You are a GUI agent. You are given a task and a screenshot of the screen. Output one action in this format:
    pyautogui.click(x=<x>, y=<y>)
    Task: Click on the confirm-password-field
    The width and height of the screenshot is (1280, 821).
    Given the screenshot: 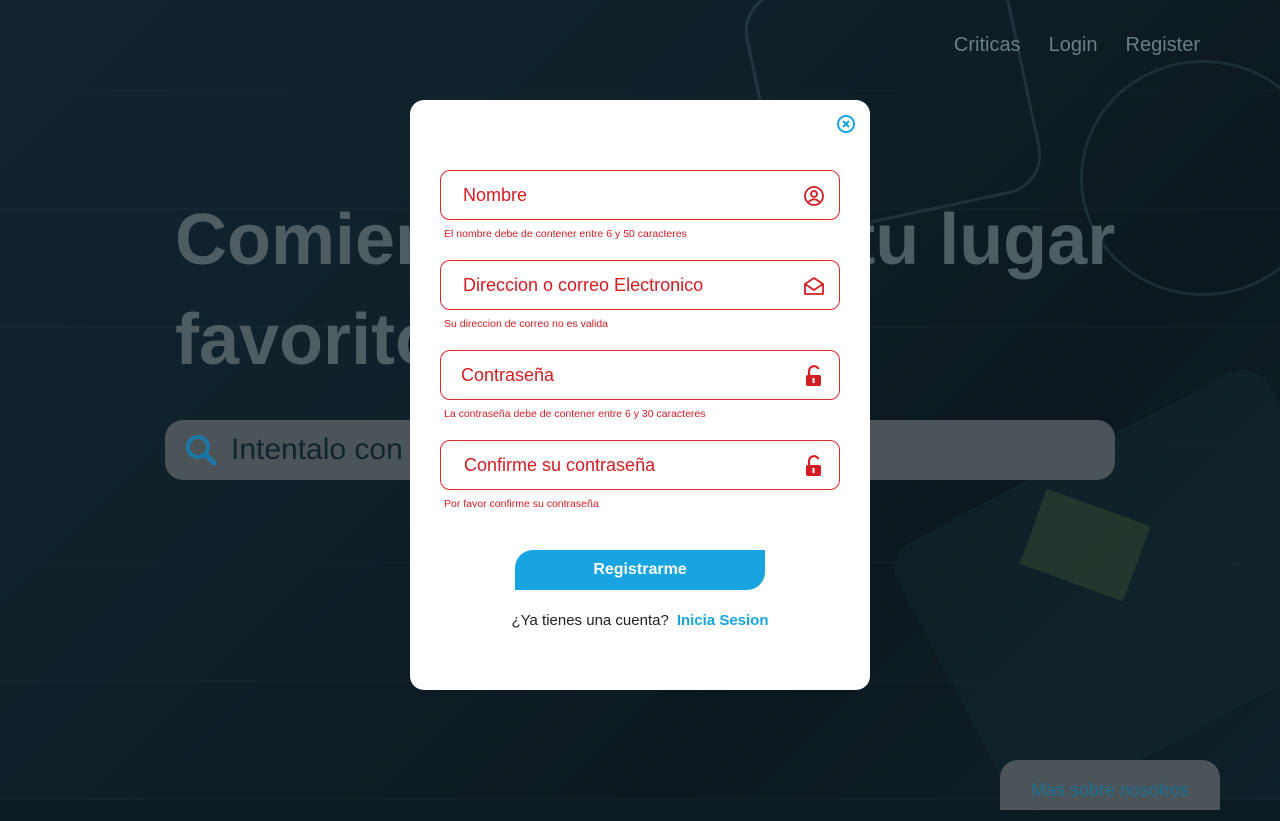 What is the action you would take?
    pyautogui.click(x=640, y=465)
    